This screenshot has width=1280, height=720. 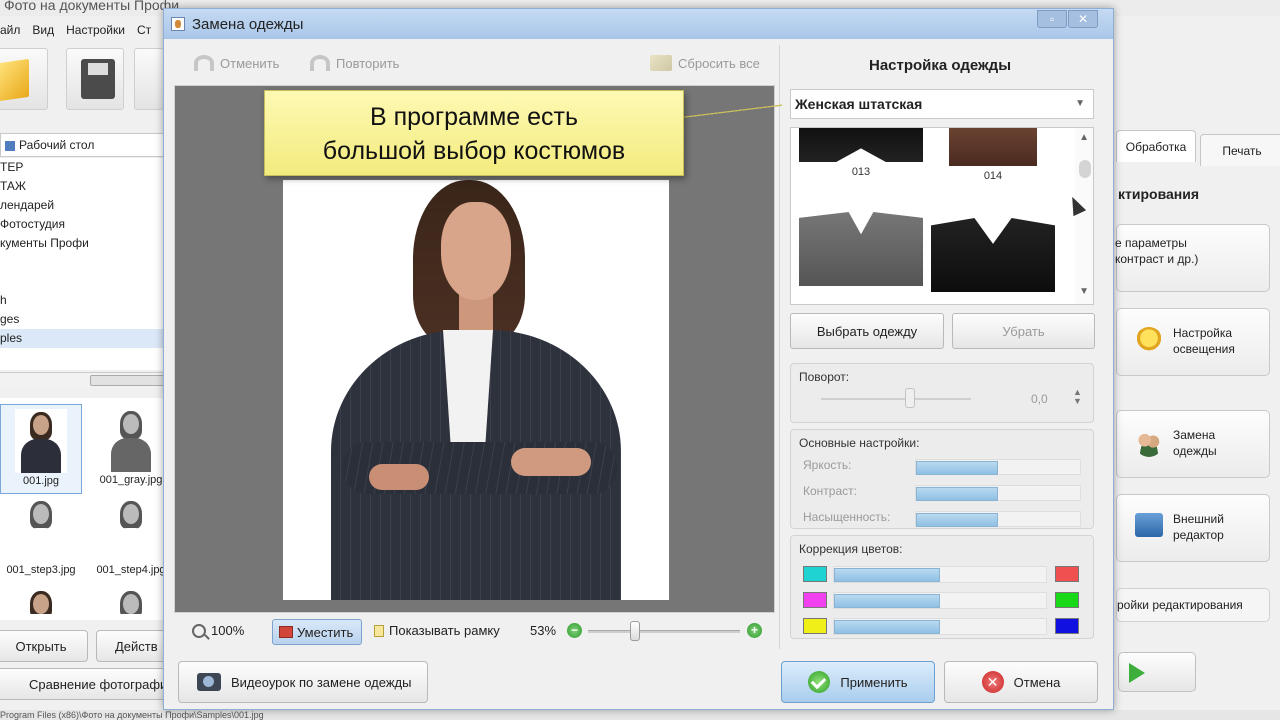 I want to click on undo-label: Отменить, so click(x=250, y=63).